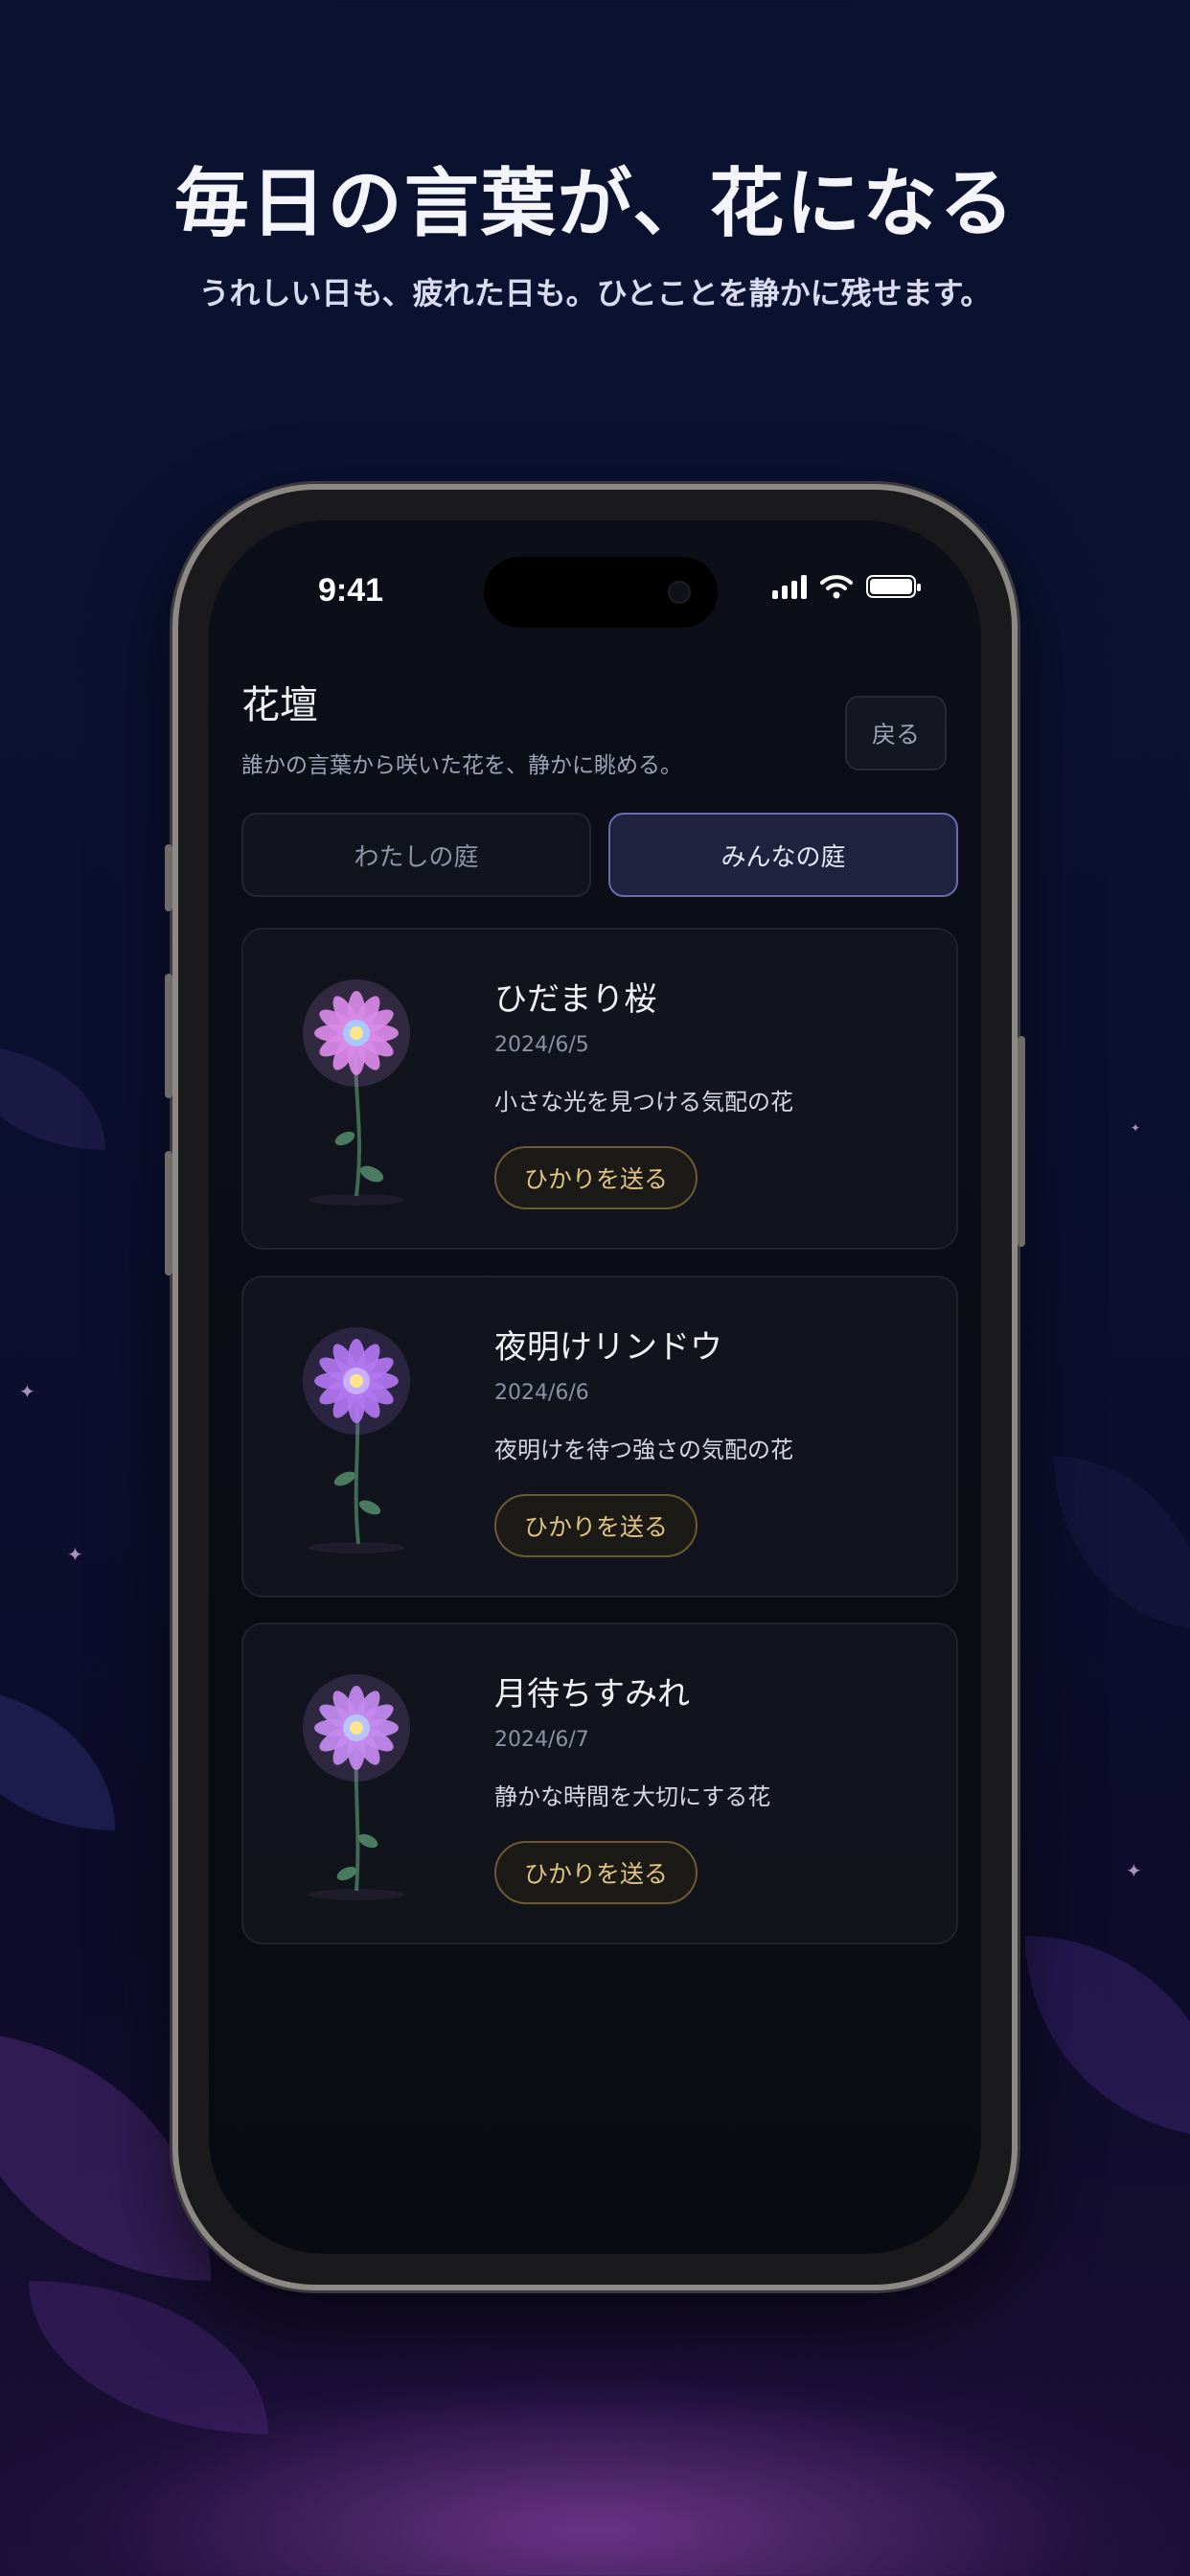 The width and height of the screenshot is (1190, 2576). I want to click on page-title: 花壇, so click(279, 705).